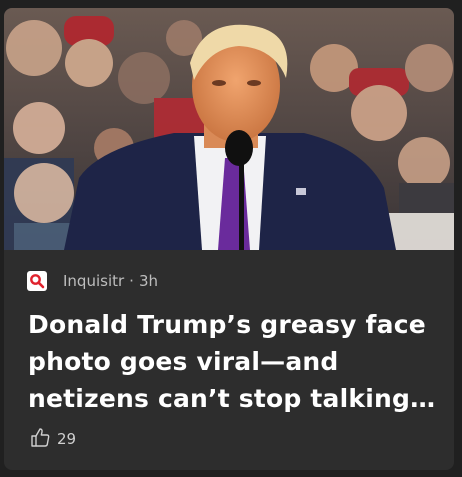 The width and height of the screenshot is (462, 477). Describe the element at coordinates (67, 439) in the screenshot. I see `like-count: 29` at that location.